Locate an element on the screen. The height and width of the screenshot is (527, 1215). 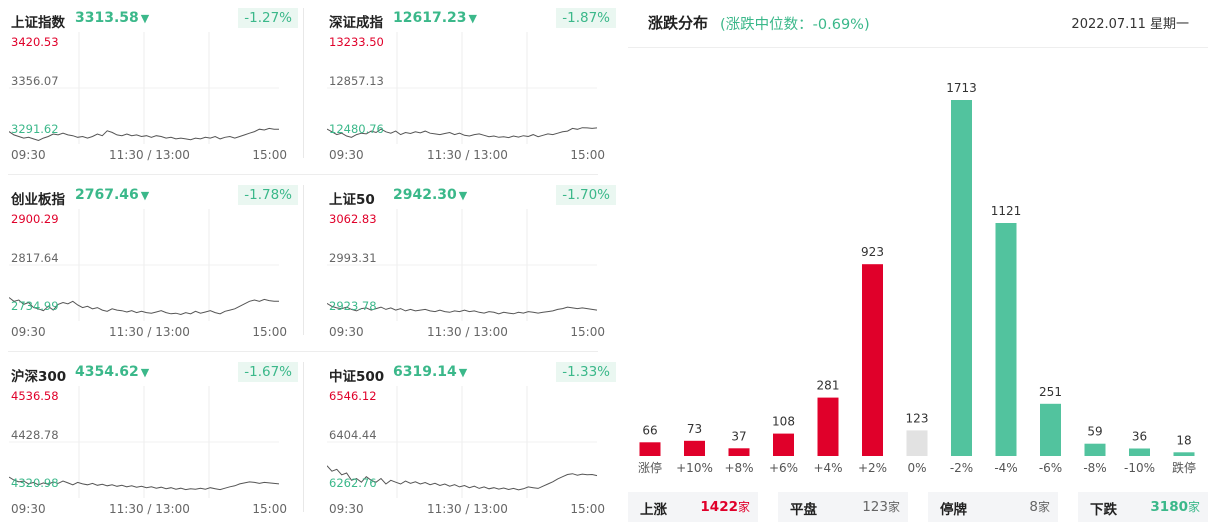
y-axis-mid: 2993.31 is located at coordinates (353, 258).